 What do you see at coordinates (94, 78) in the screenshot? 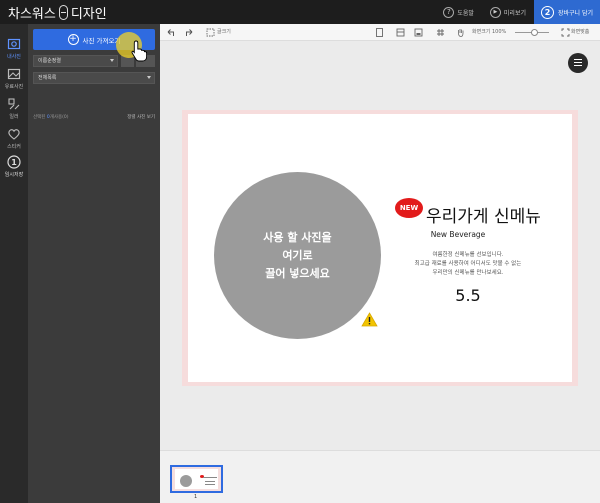
I see `folder-select: 전체목록` at bounding box center [94, 78].